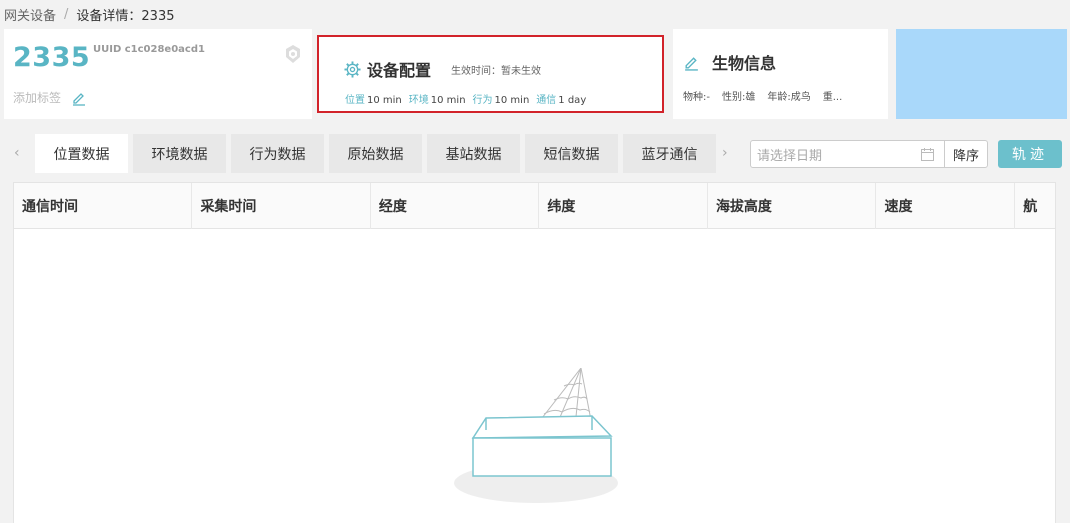 The height and width of the screenshot is (523, 1070). I want to click on shield-icon, so click(293, 54).